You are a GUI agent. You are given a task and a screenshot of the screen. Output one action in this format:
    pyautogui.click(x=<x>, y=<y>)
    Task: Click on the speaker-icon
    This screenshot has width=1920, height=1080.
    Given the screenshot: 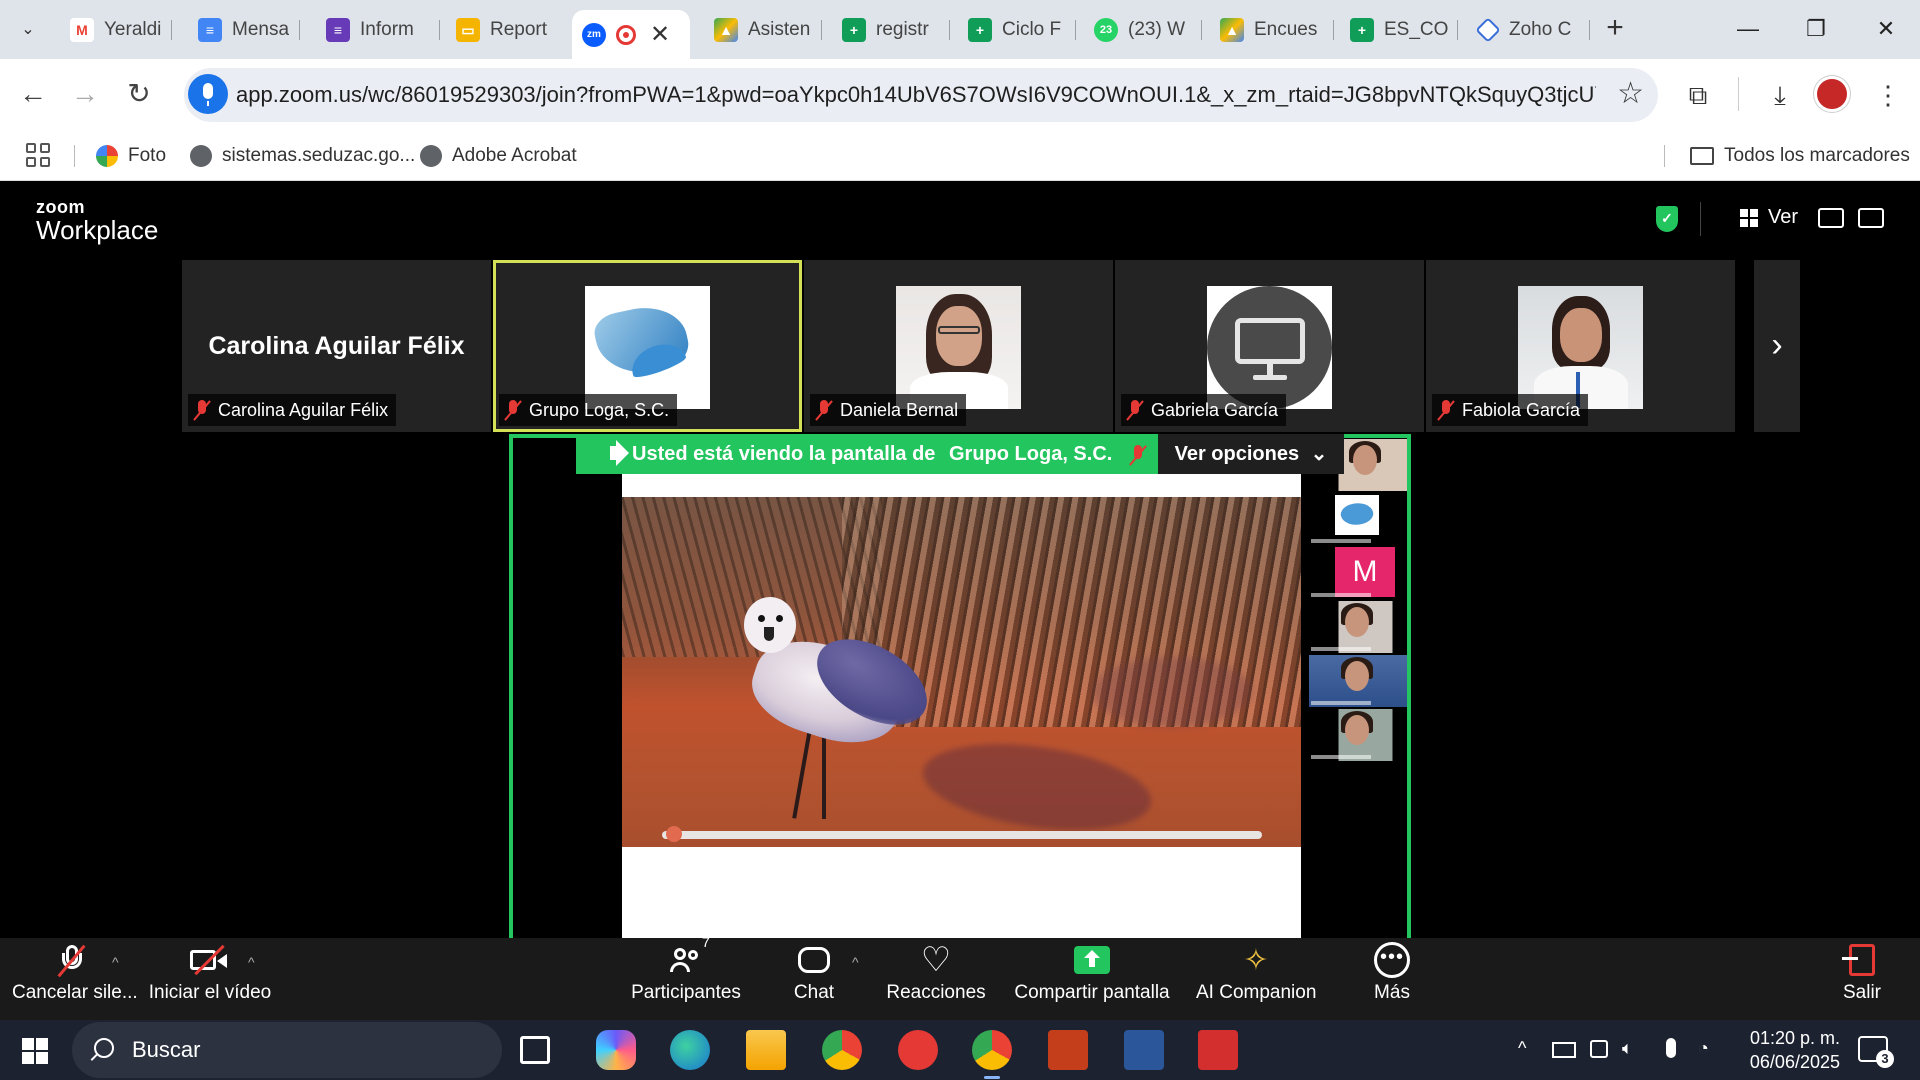 What is the action you would take?
    pyautogui.click(x=615, y=453)
    